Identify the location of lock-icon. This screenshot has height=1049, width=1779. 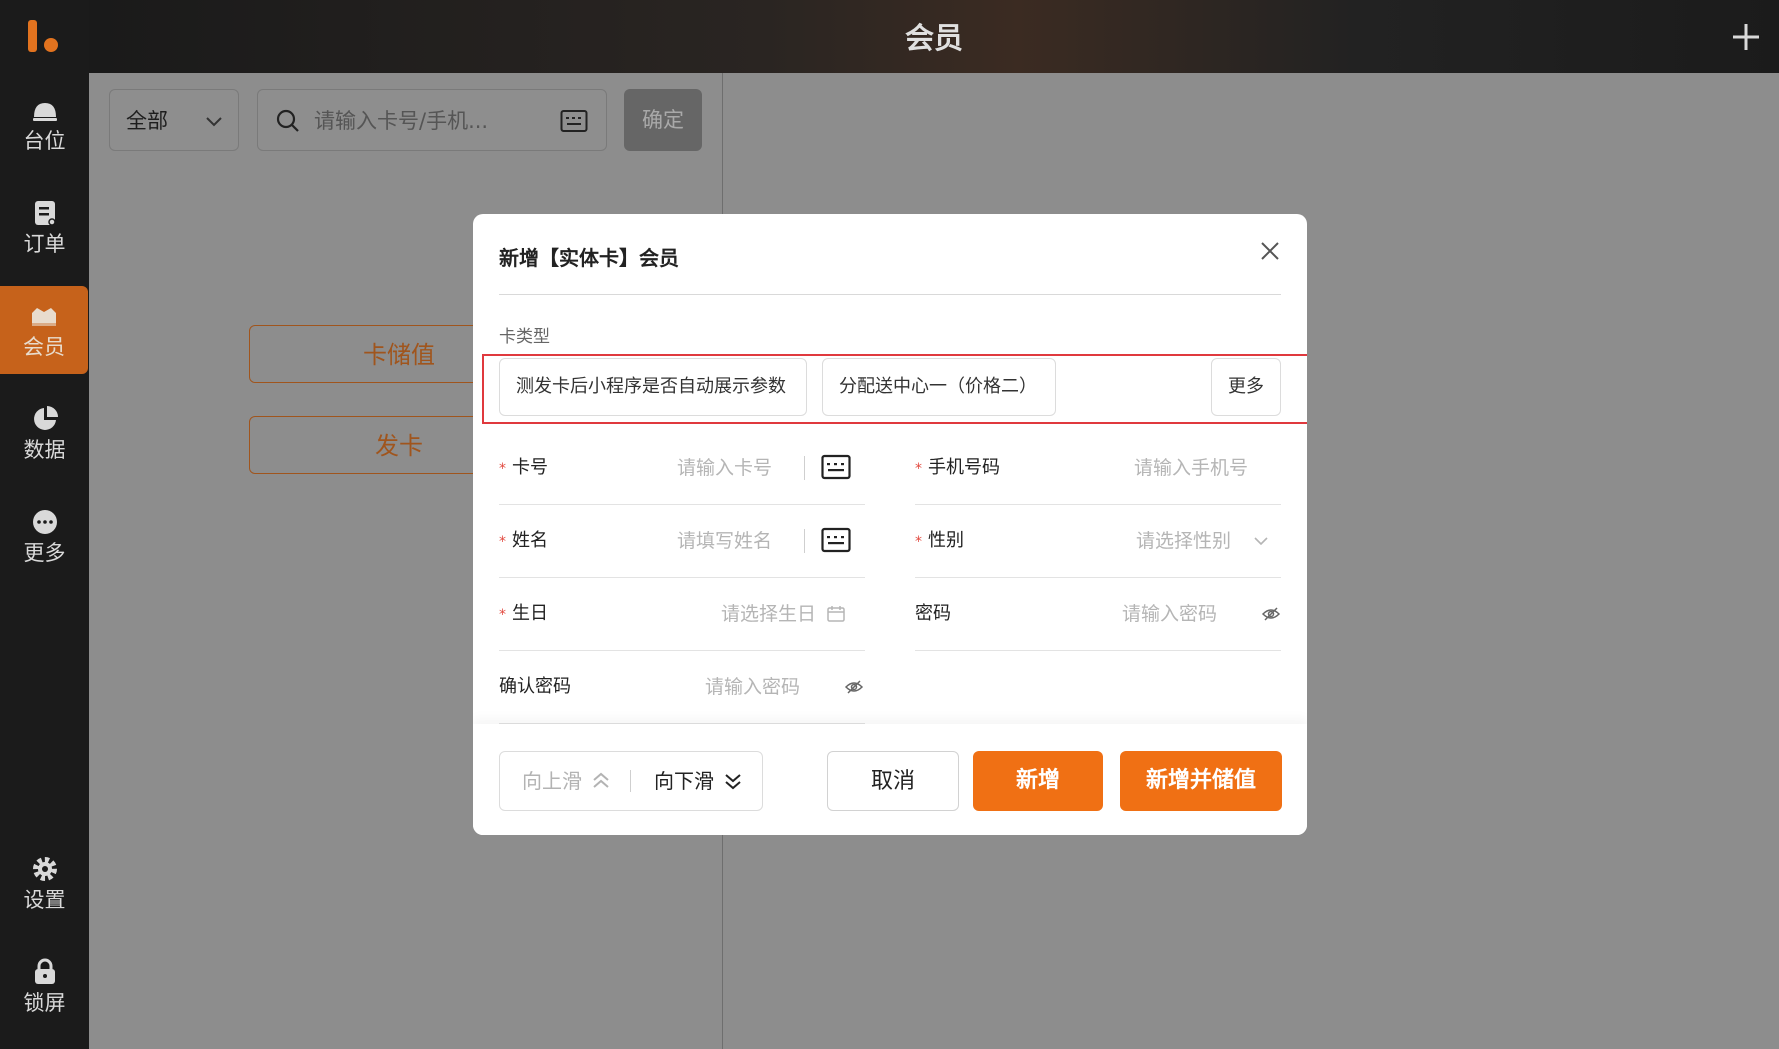
(44, 971).